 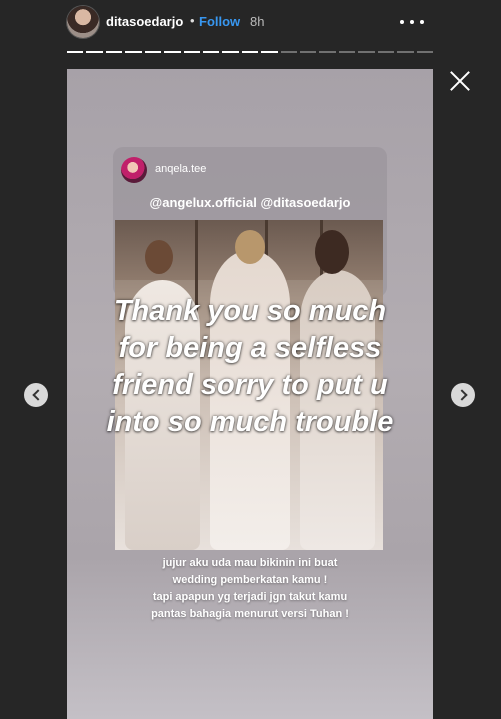 I want to click on more-horizontal-icon, so click(x=412, y=22).